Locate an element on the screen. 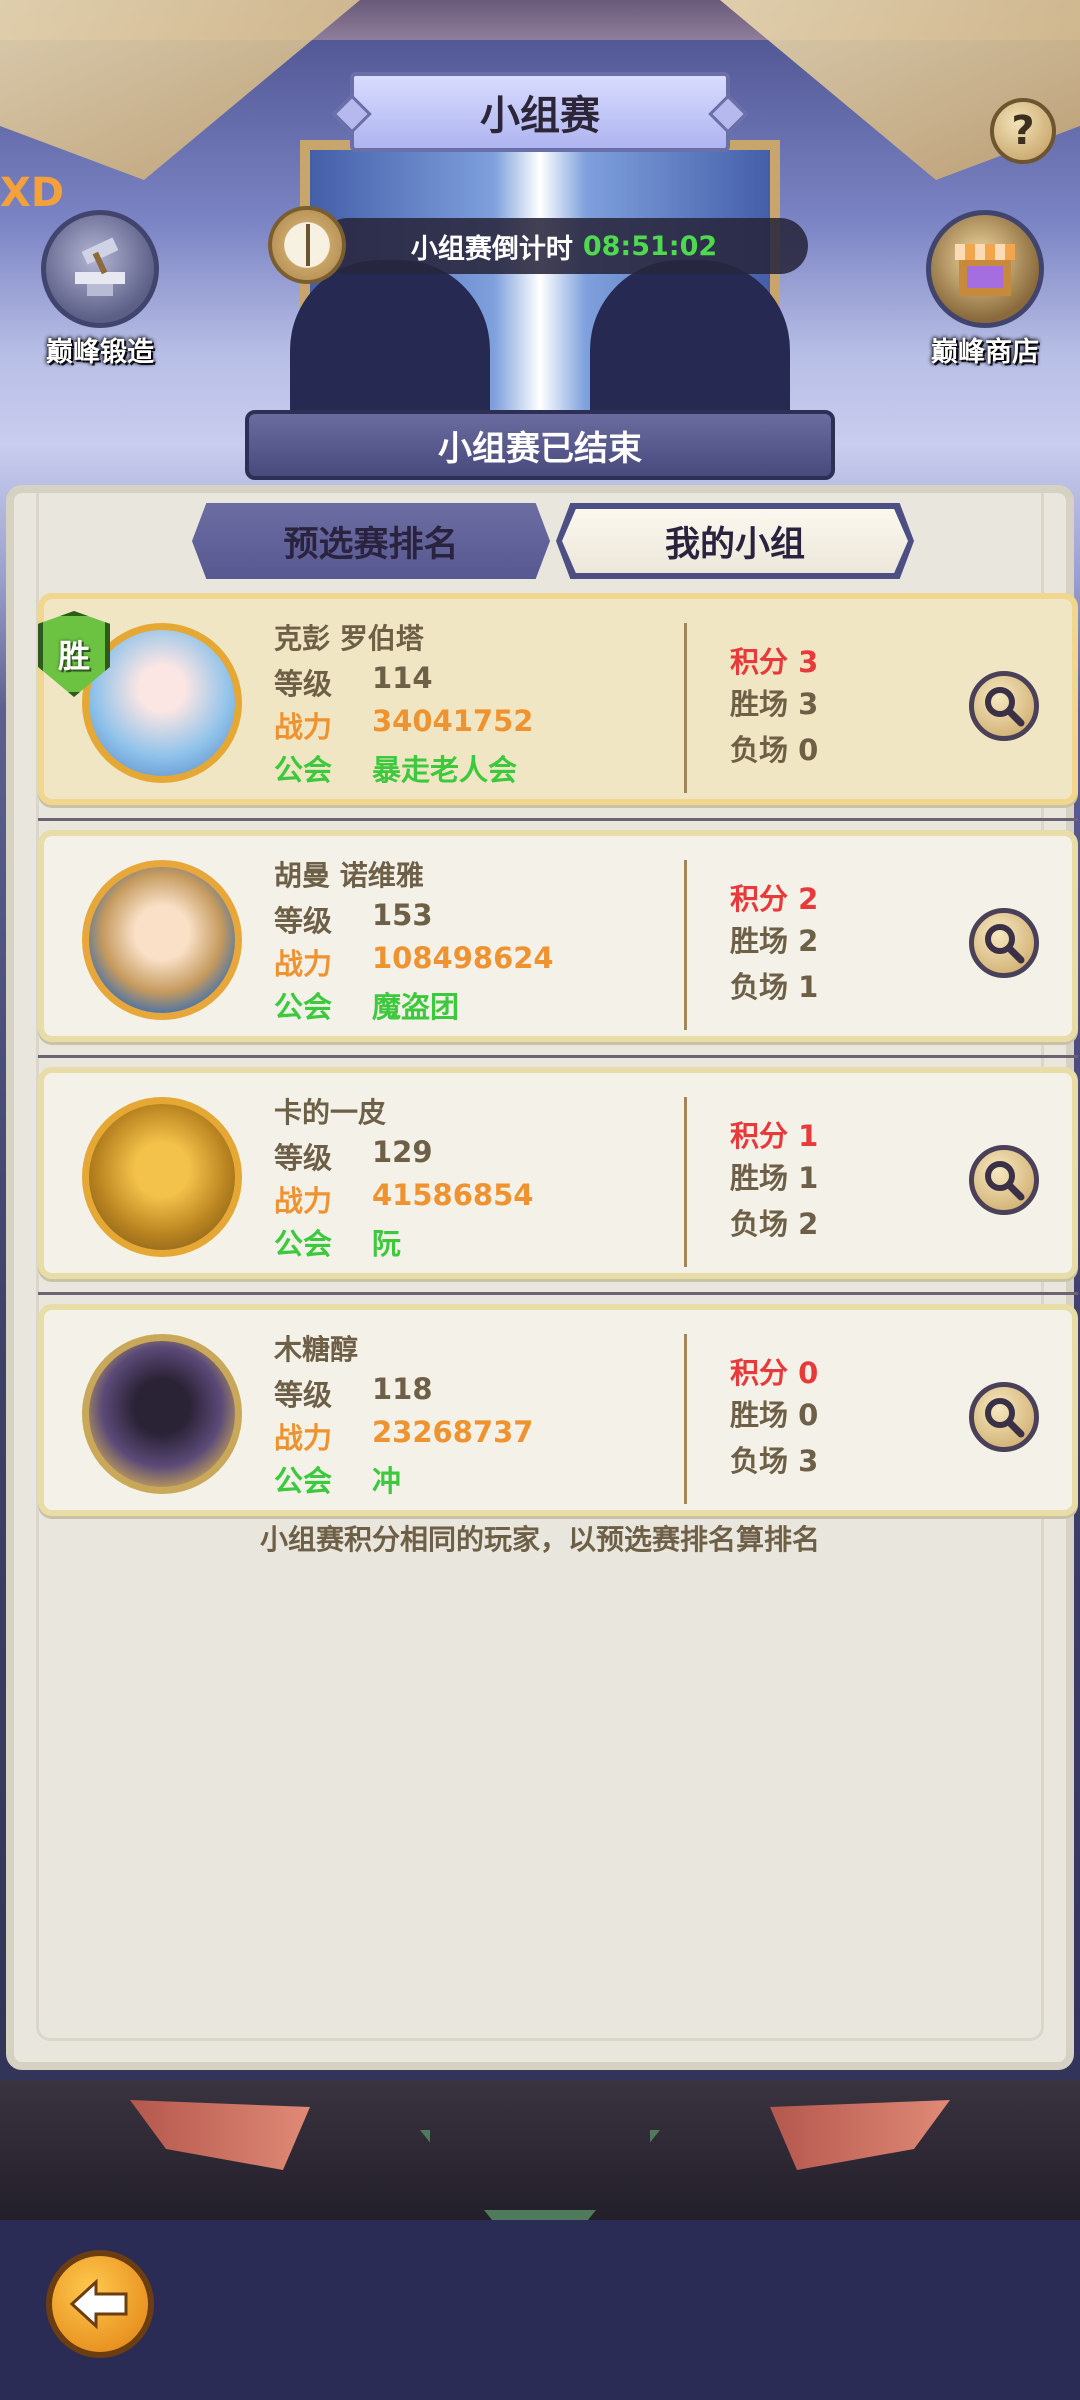 Image resolution: width=1080 pixels, height=2400 pixels. points-value: 积分 3 is located at coordinates (774, 662).